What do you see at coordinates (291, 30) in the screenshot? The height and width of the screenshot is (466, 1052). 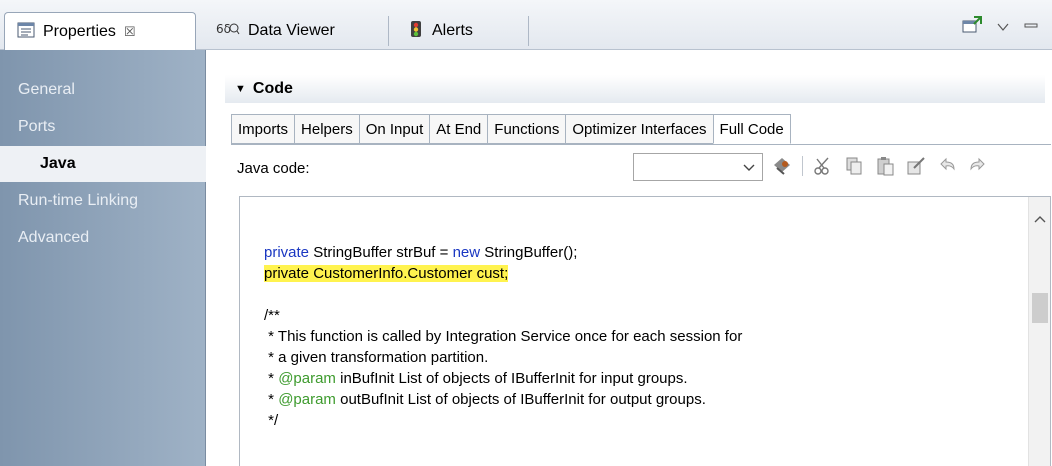 I see `tab-label: Data Viewer` at bounding box center [291, 30].